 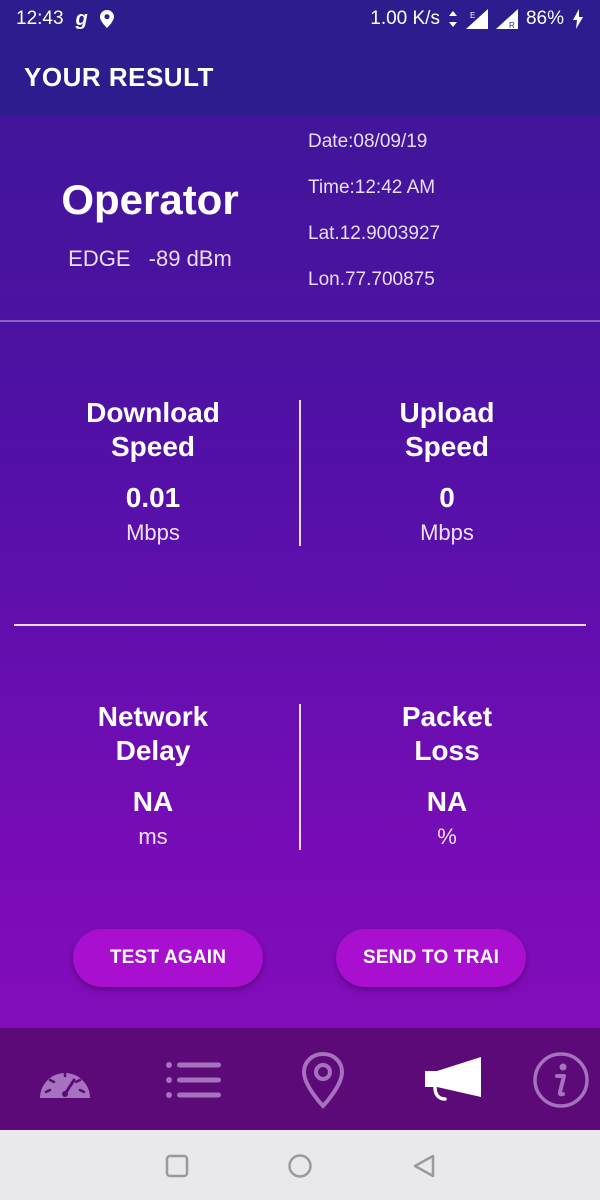 What do you see at coordinates (153, 471) in the screenshot?
I see `download-speed-metric: Download Speed 0.01 Mbps` at bounding box center [153, 471].